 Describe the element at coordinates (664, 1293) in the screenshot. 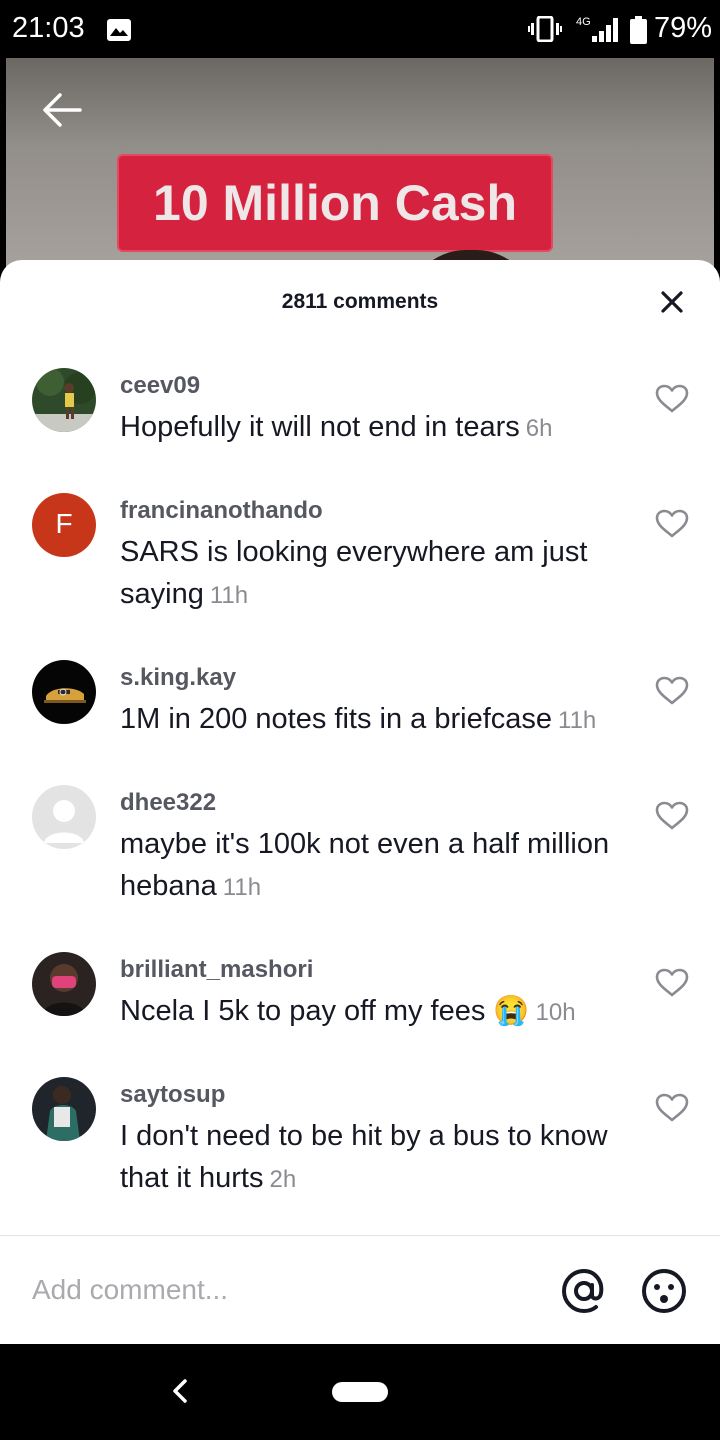

I see `emoji-icon` at that location.